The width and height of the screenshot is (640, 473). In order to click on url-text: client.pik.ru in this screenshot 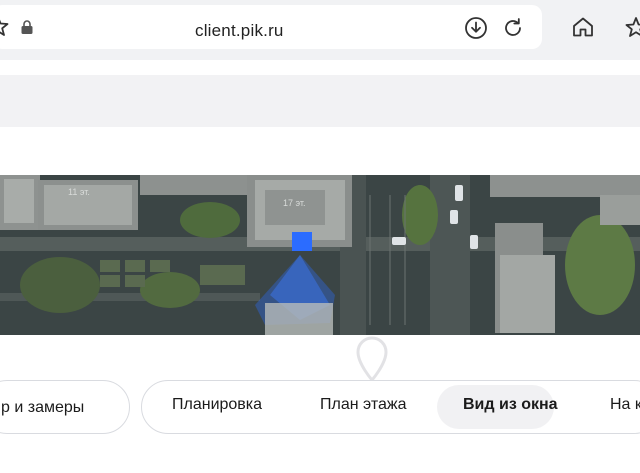, I will do `click(239, 30)`.